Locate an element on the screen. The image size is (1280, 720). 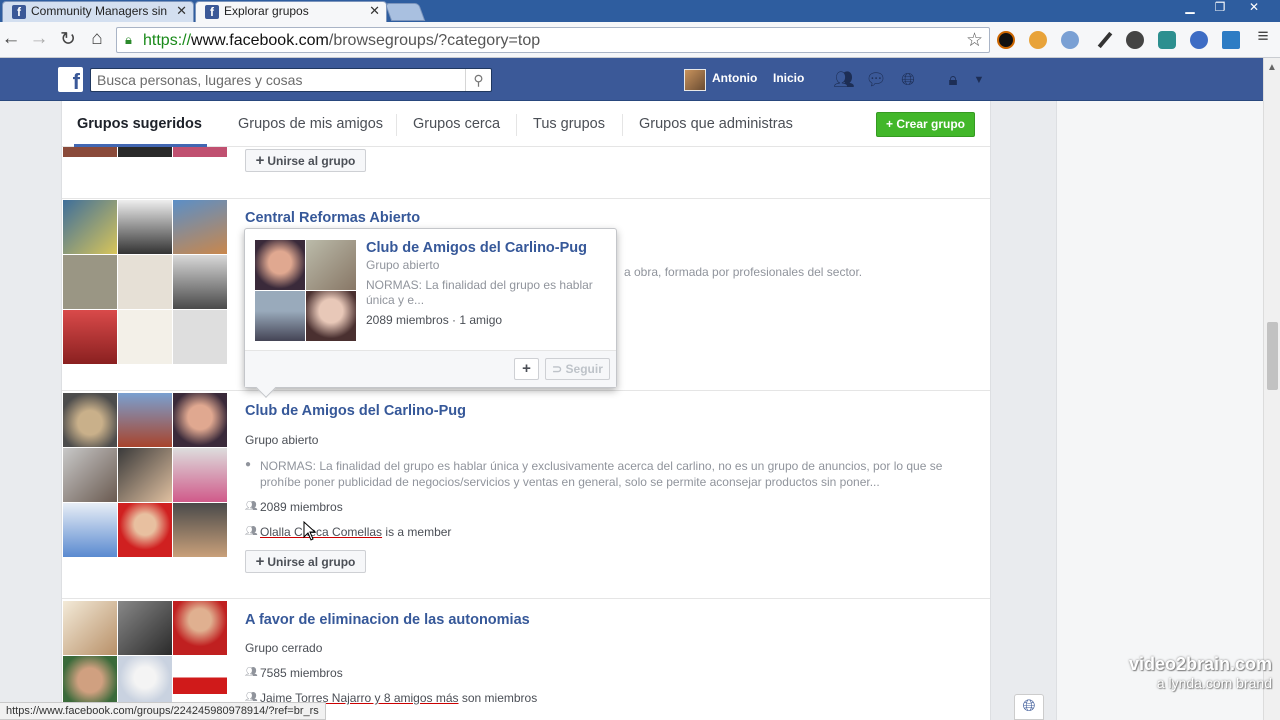
chevron-down-icon: ▼ is located at coordinates (979, 80).